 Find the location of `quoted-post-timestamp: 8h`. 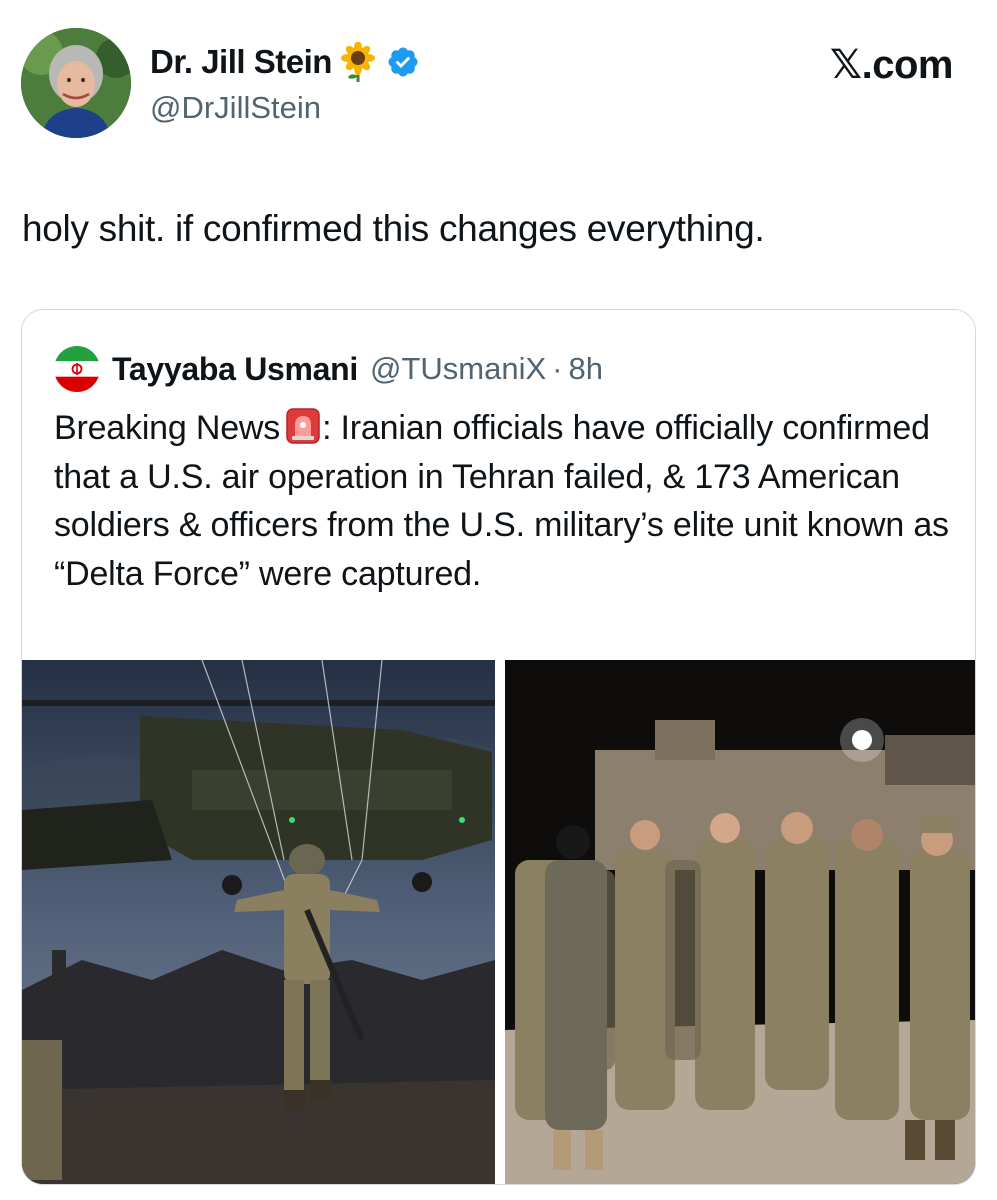

quoted-post-timestamp: 8h is located at coordinates (586, 369).